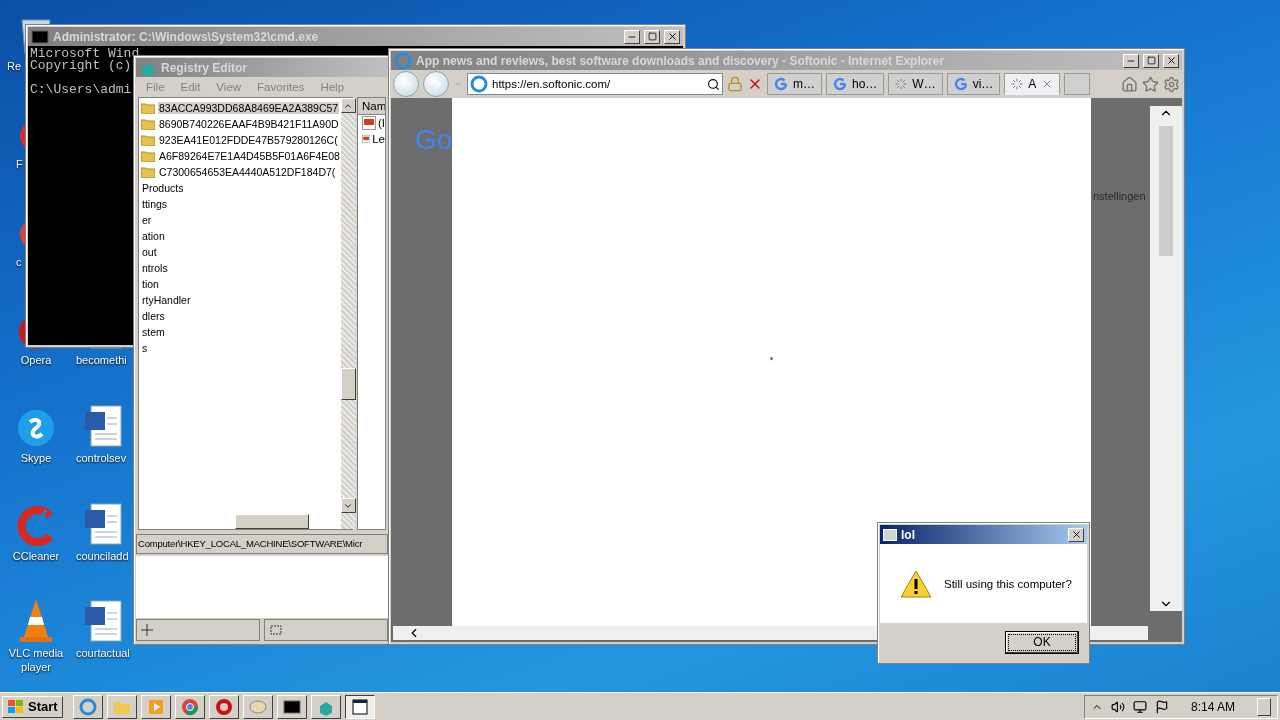 The width and height of the screenshot is (1280, 720). What do you see at coordinates (1032, 84) in the screenshot?
I see `browser-tab: A` at bounding box center [1032, 84].